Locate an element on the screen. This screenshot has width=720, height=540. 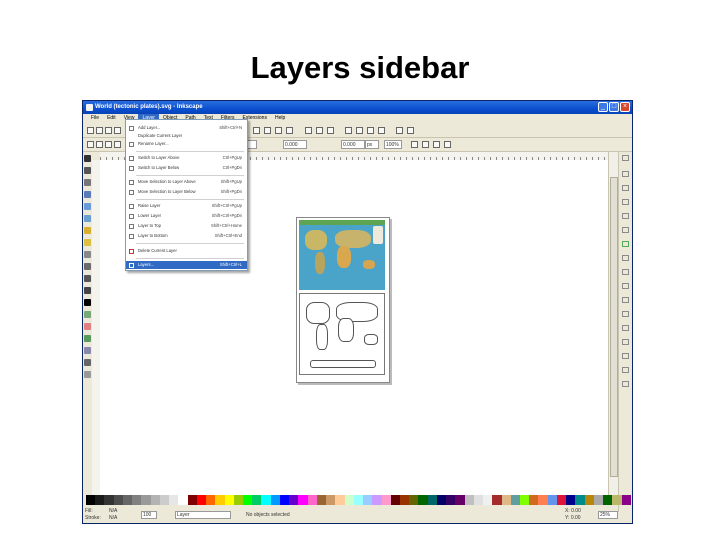
select-all-icon is located at coordinates (90, 144).